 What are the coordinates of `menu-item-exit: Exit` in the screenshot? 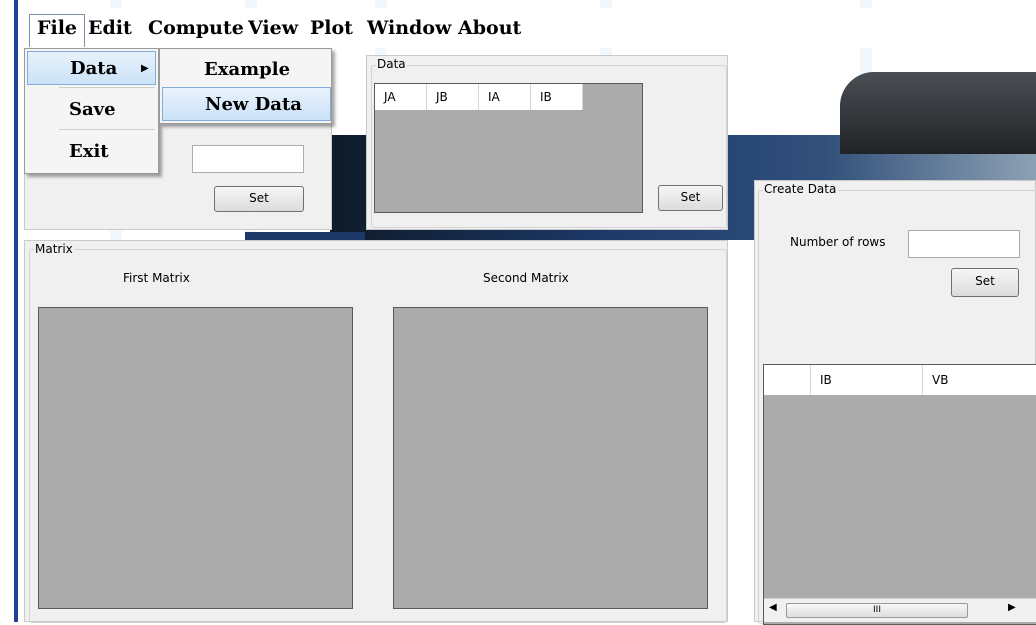 It's located at (91, 152).